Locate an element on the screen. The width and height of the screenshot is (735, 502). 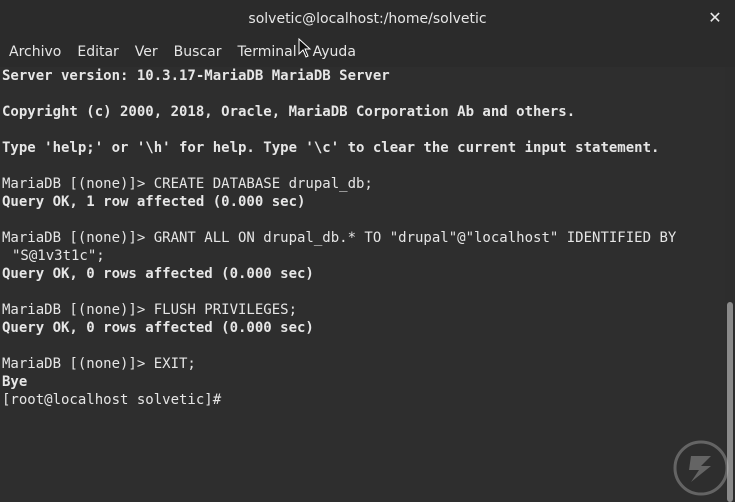
close-button: ✕ is located at coordinates (715, 18).